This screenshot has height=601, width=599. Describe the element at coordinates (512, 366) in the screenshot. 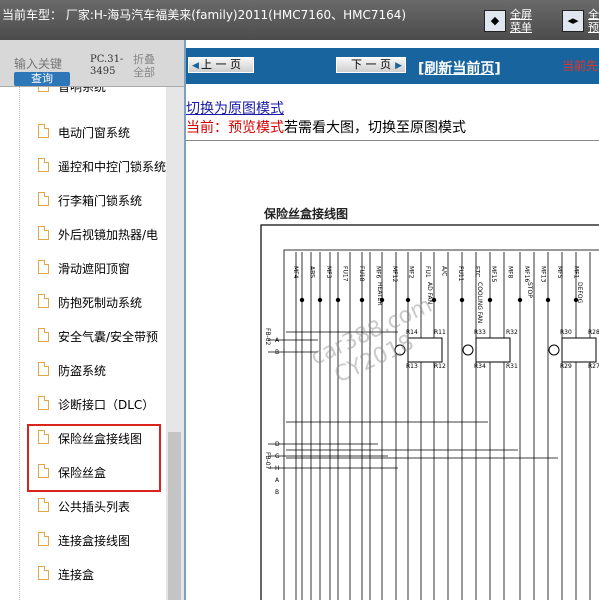

I see `relay-label: R31` at that location.